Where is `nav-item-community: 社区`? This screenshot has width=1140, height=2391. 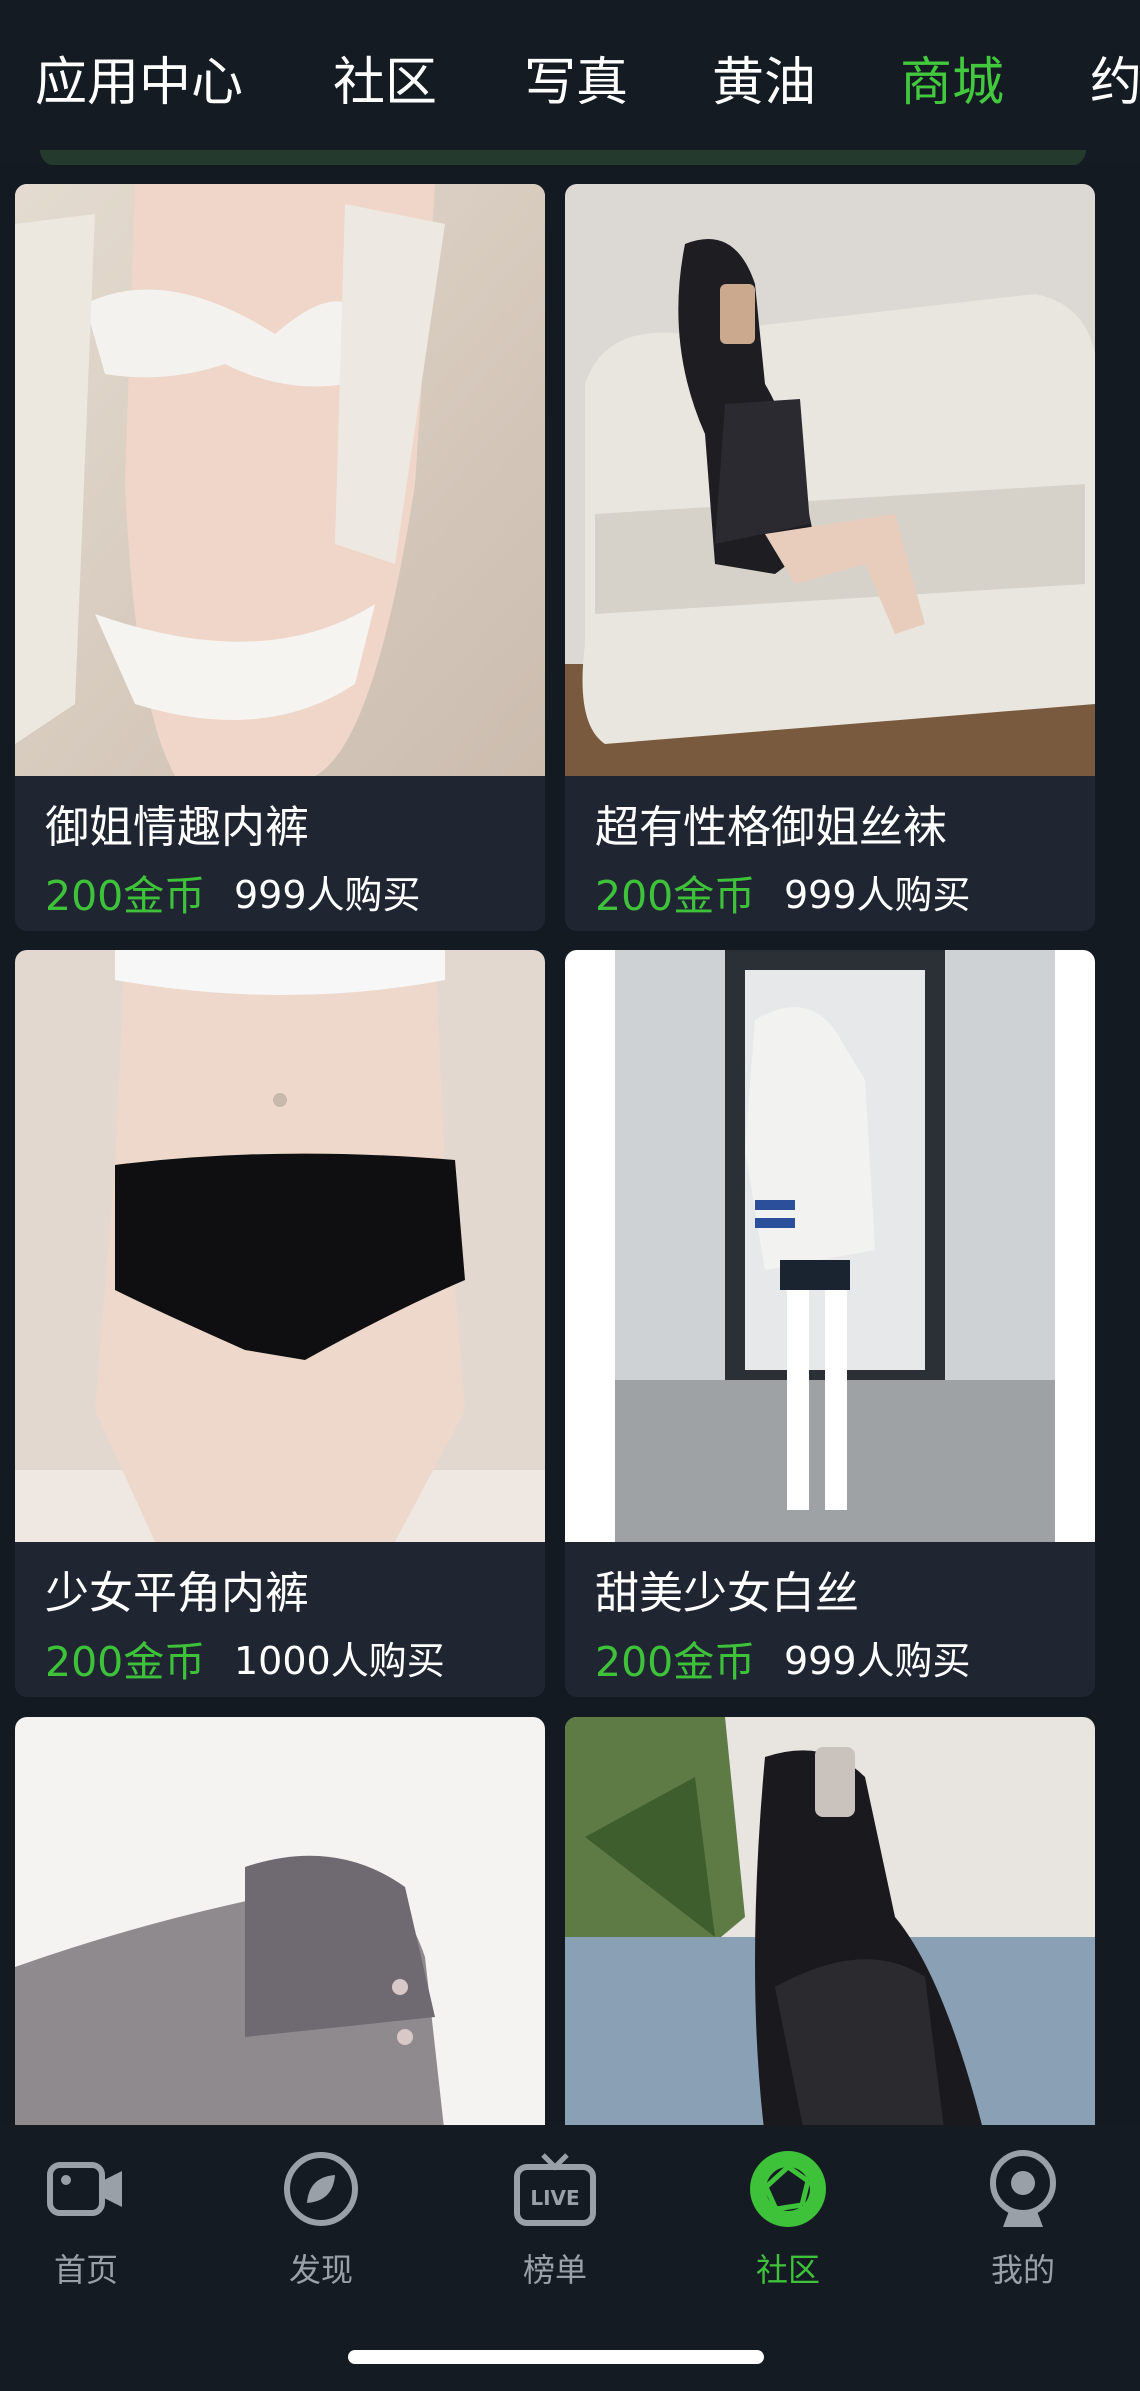
nav-item-community: 社区 is located at coordinates (788, 2222).